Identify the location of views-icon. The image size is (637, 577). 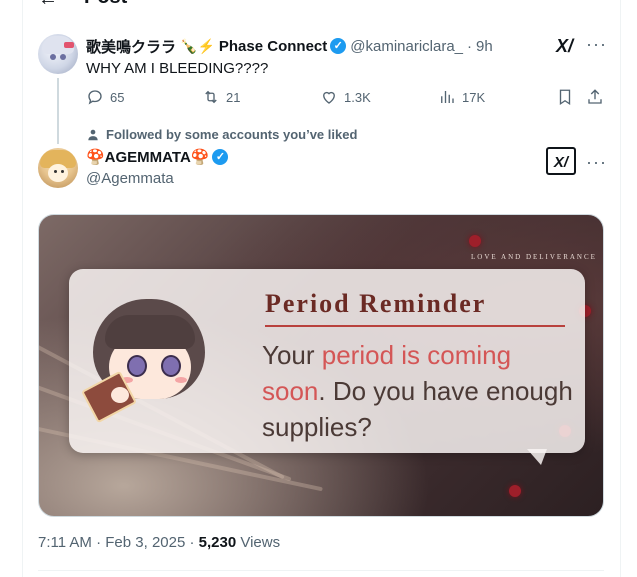
(447, 97).